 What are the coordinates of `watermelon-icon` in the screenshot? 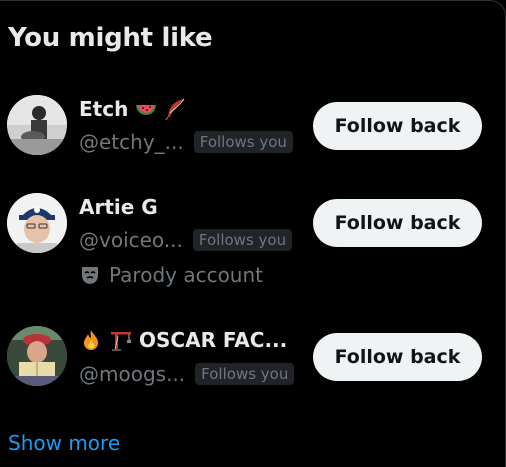 It's located at (146, 109).